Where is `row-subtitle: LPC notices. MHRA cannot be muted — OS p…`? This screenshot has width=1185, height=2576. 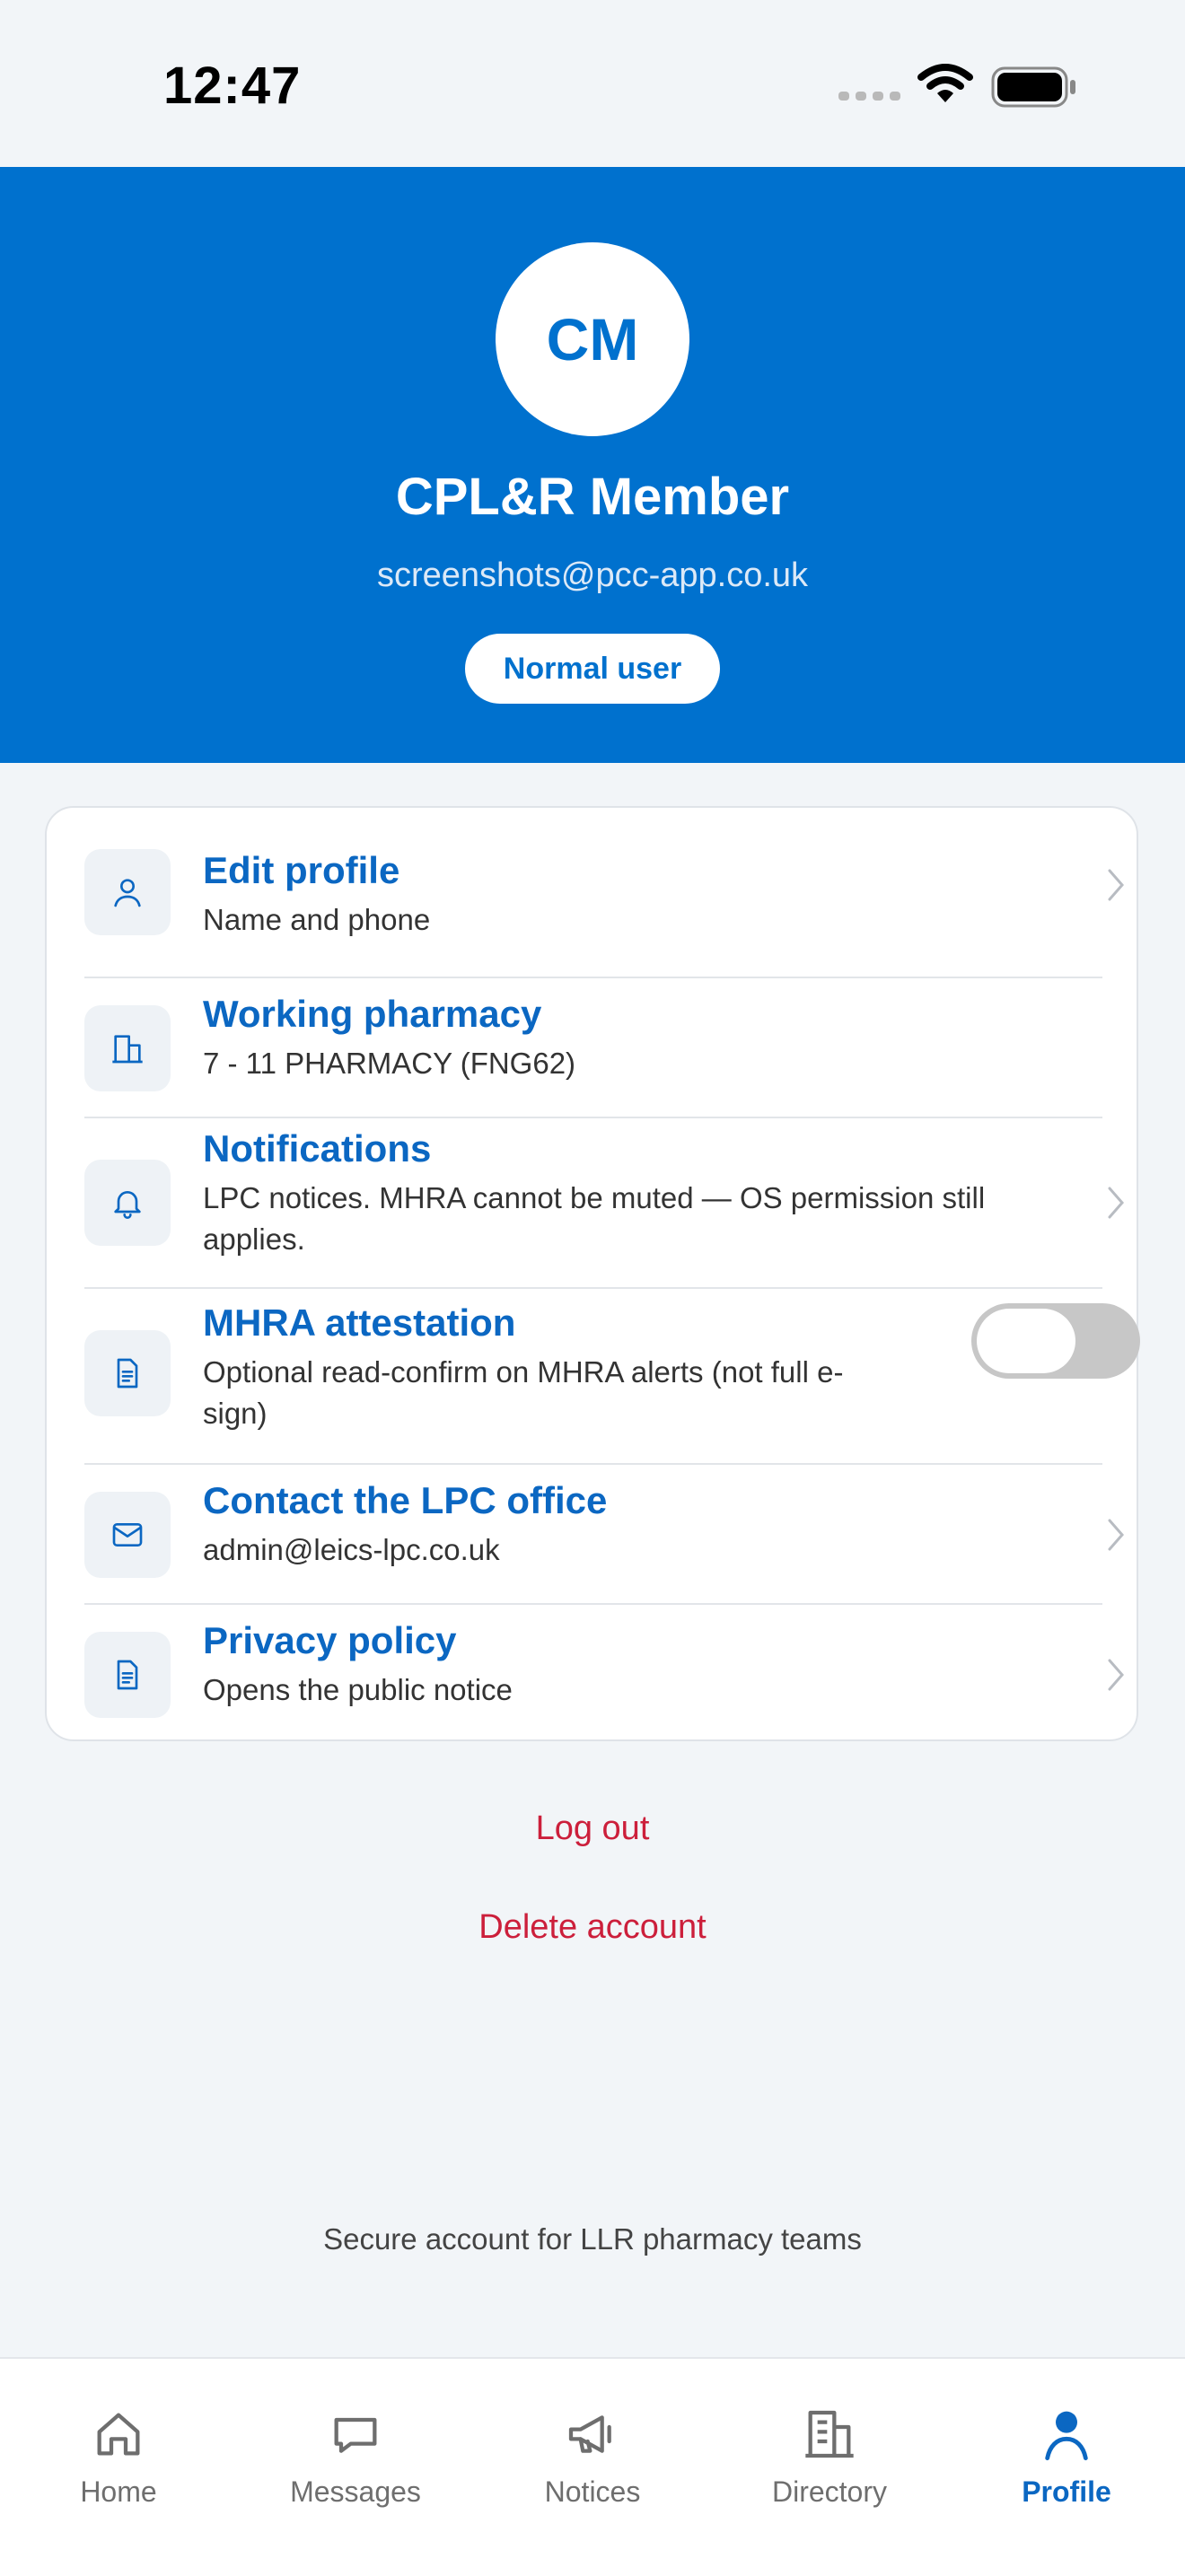 row-subtitle: LPC notices. MHRA cannot be muted — OS p… is located at coordinates (594, 1218).